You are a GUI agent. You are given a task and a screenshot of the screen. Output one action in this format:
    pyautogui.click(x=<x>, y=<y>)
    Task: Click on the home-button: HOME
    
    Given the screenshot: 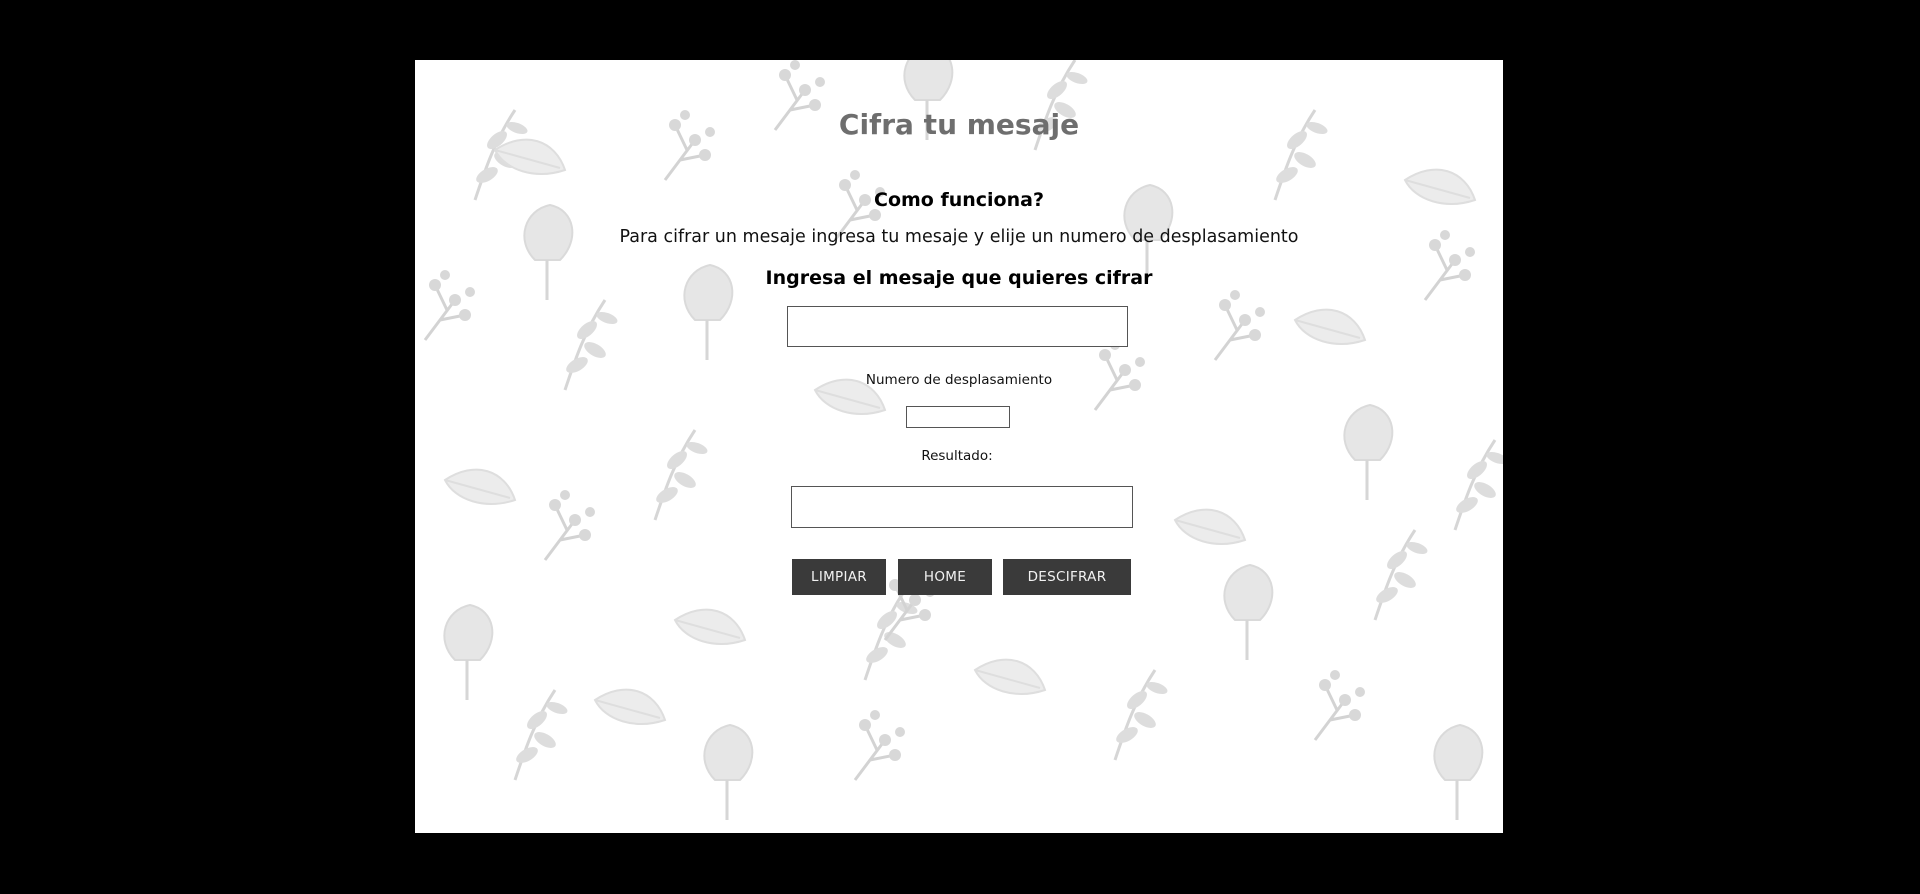 What is the action you would take?
    pyautogui.click(x=945, y=577)
    